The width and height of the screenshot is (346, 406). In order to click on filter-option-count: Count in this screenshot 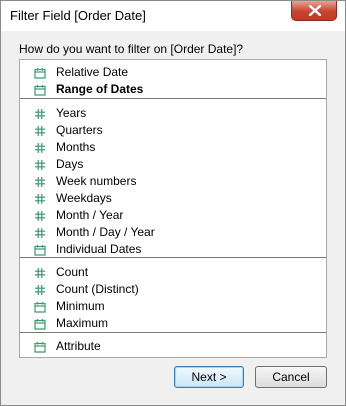, I will do `click(173, 272)`.